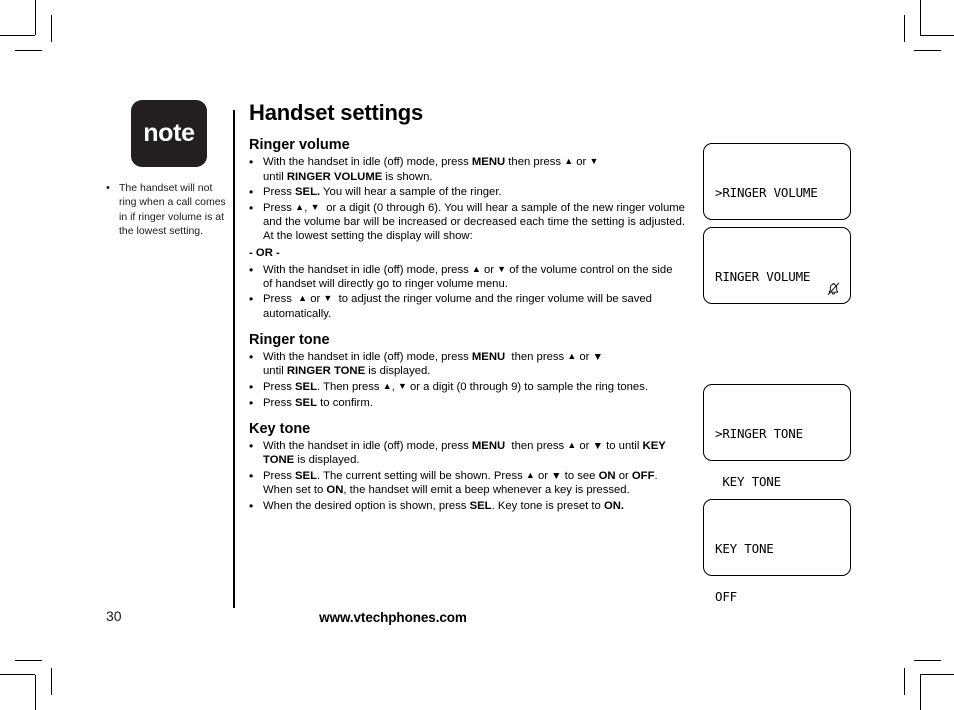 The height and width of the screenshot is (710, 954). Describe the element at coordinates (744, 548) in the screenshot. I see `lcd-line-1: KEY TONE` at that location.